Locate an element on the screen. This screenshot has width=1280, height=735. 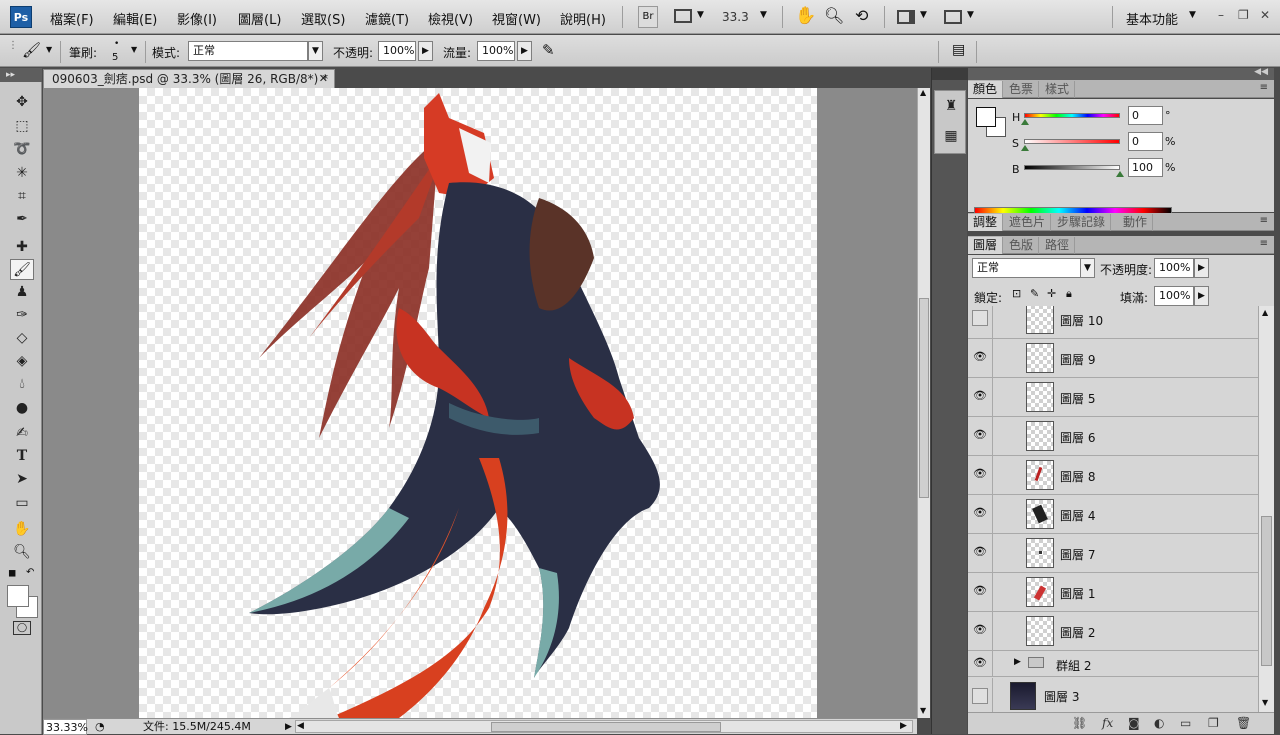
marquee-icon: ⬚ is located at coordinates (22, 126).